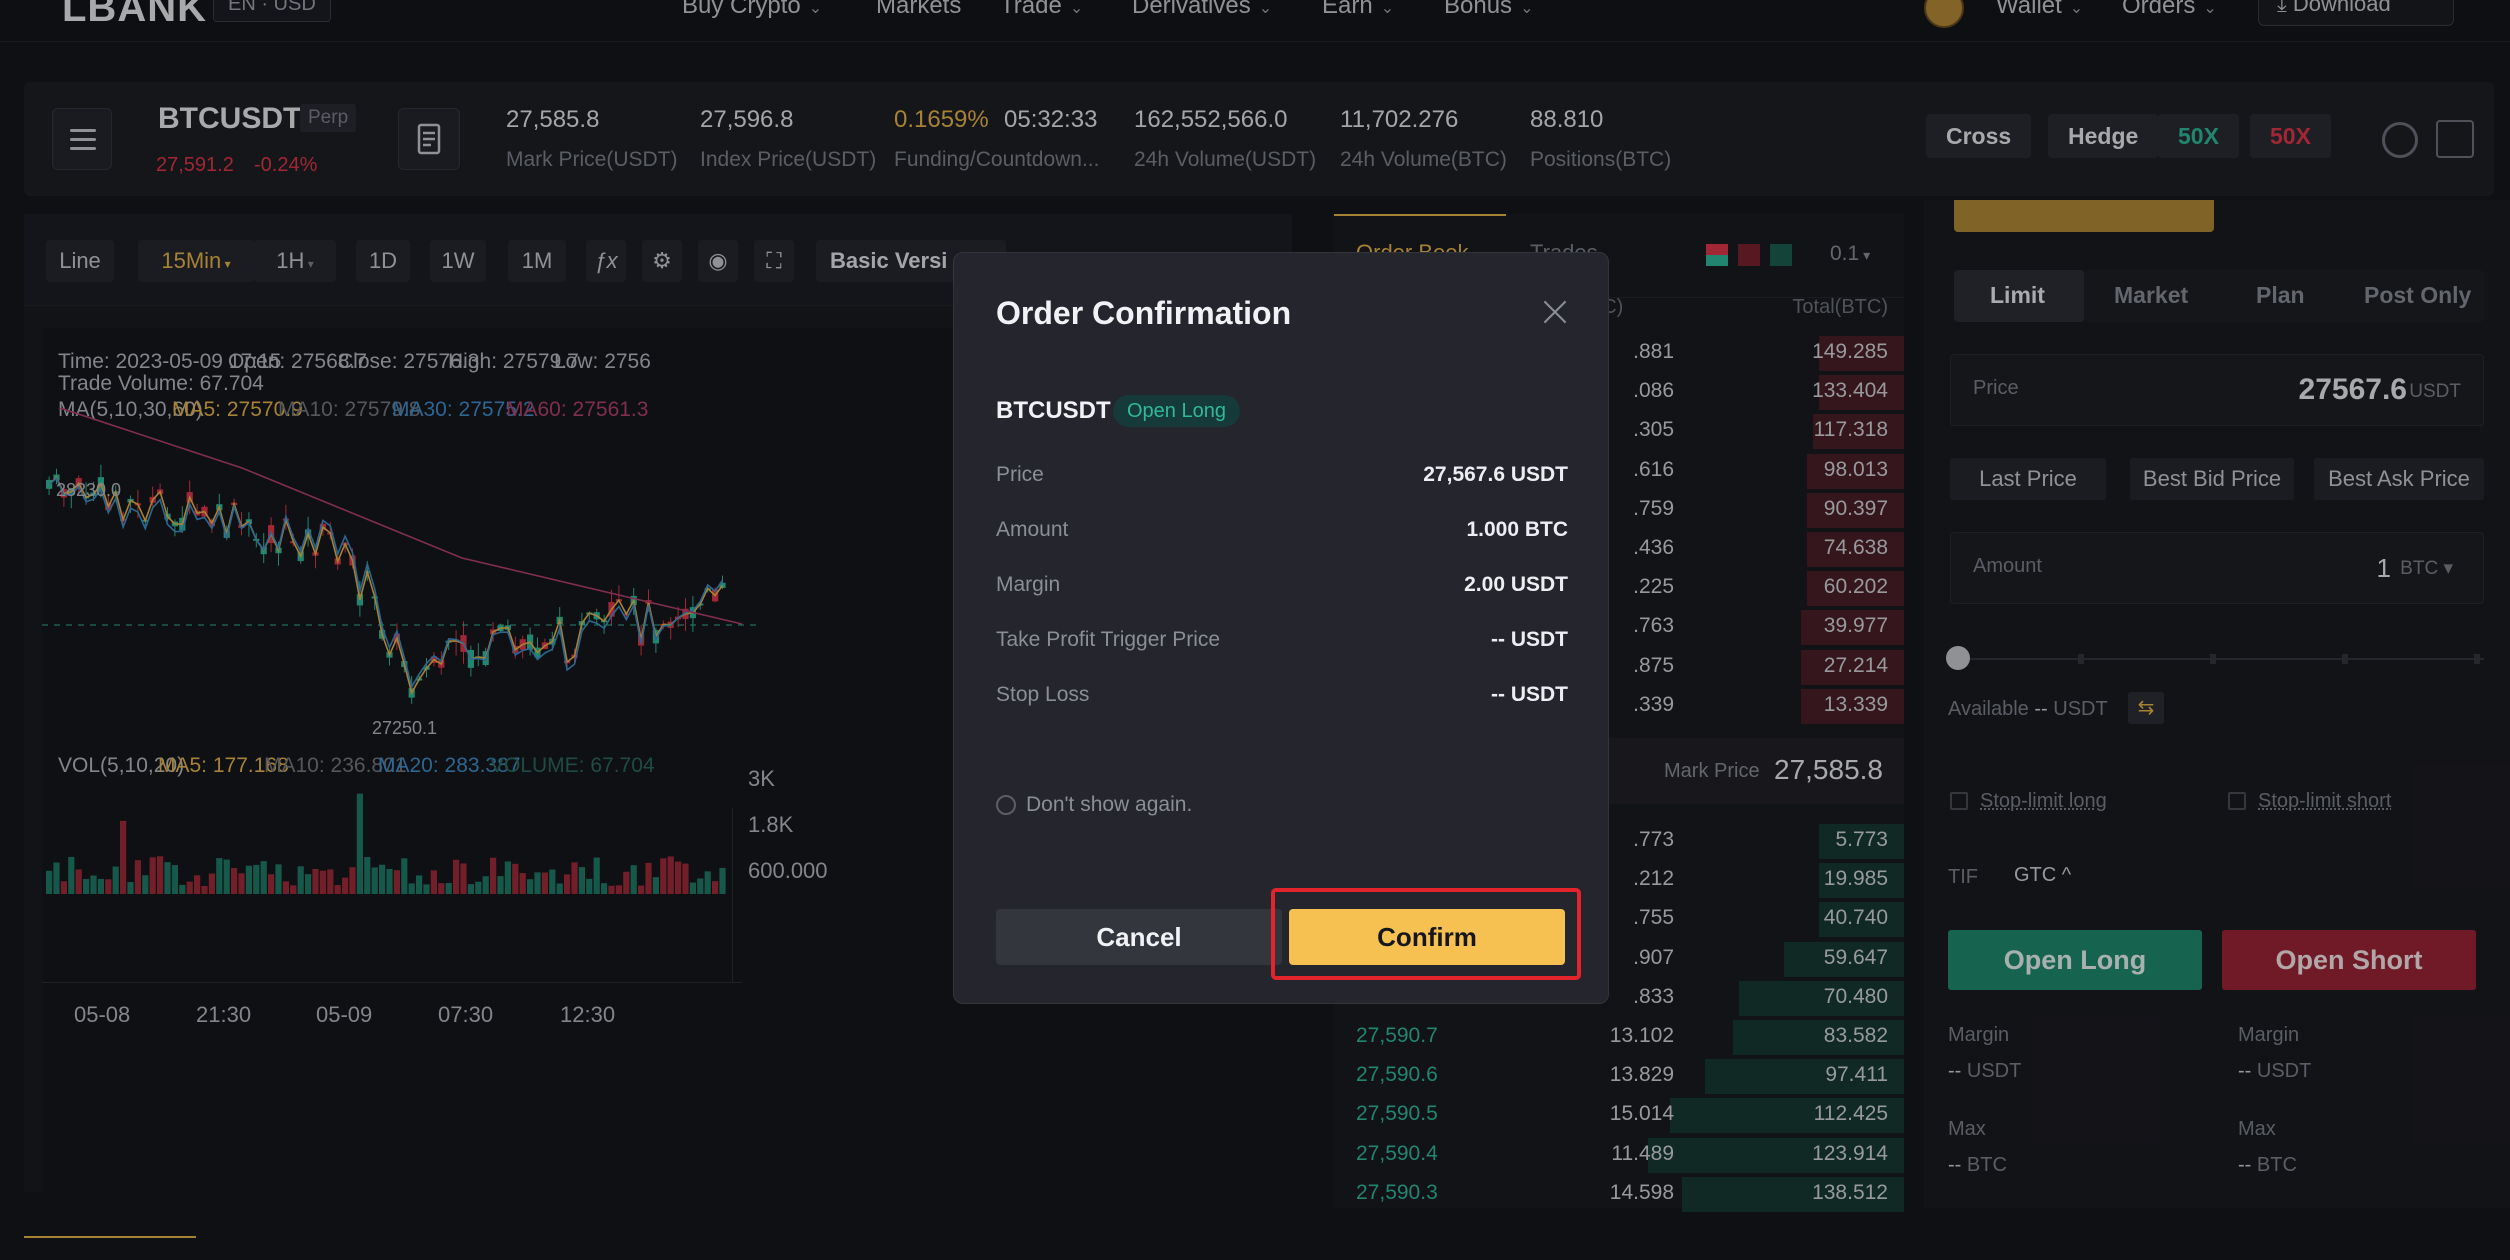 The height and width of the screenshot is (1260, 2510). What do you see at coordinates (1516, 584) in the screenshot?
I see `detail-value: 2.00 USDT` at bounding box center [1516, 584].